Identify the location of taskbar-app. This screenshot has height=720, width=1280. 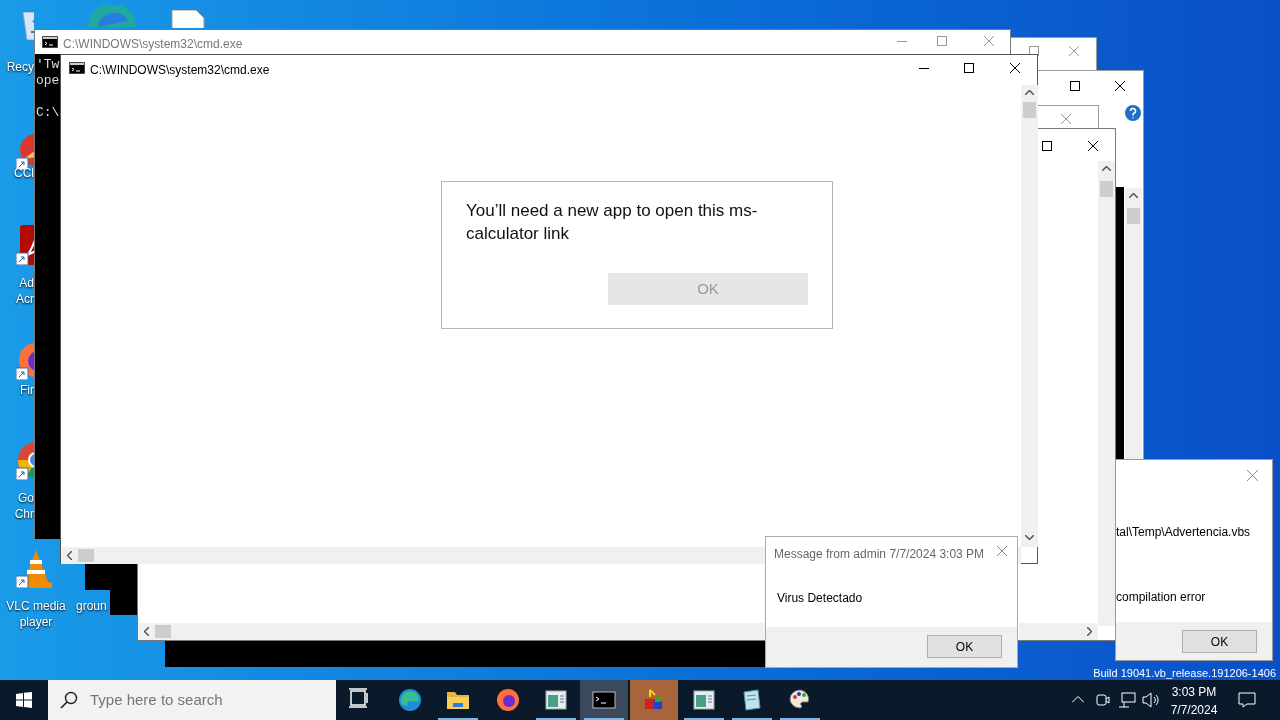
(604, 700).